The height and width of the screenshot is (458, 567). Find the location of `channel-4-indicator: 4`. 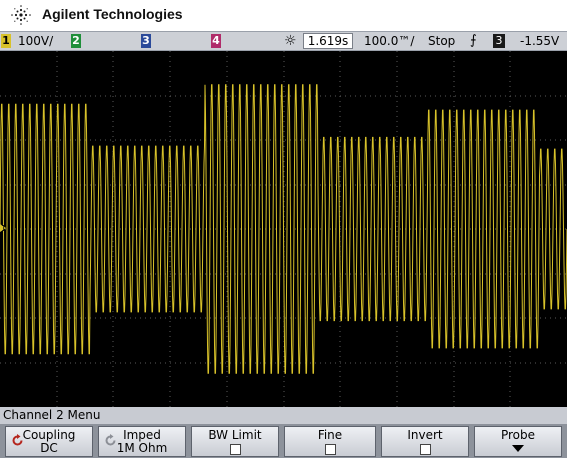

channel-4-indicator: 4 is located at coordinates (216, 41).